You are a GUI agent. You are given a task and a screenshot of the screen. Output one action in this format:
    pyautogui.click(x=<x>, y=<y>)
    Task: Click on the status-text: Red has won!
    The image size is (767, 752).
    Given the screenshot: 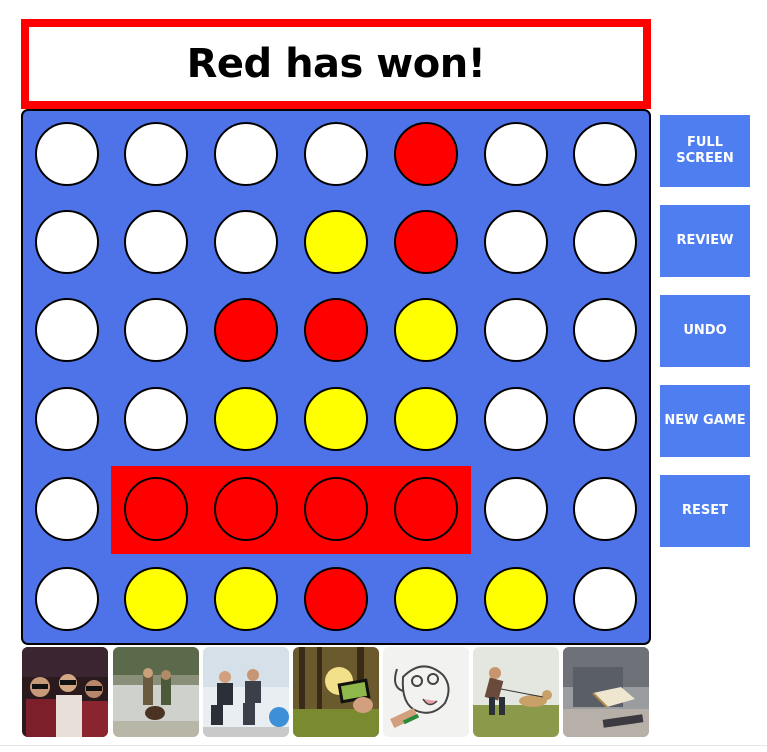 What is the action you would take?
    pyautogui.click(x=336, y=64)
    